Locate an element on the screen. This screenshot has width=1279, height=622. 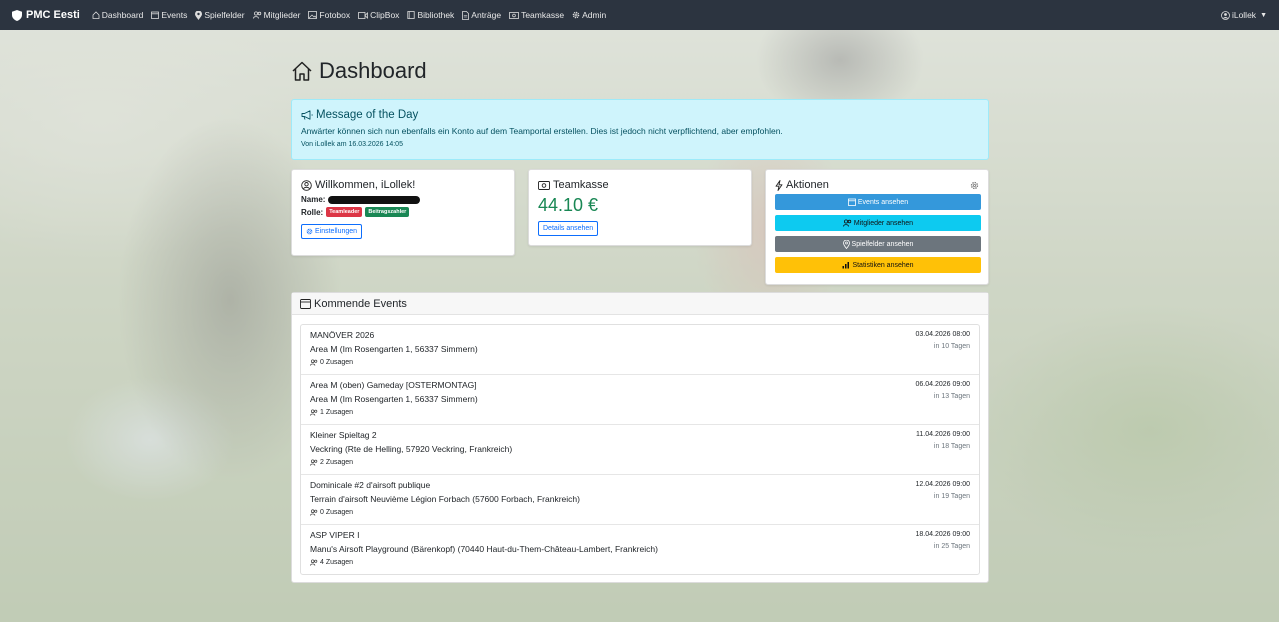
motd-meta: Von iLollek am 16.03.2026 14:05 is located at coordinates (352, 144).